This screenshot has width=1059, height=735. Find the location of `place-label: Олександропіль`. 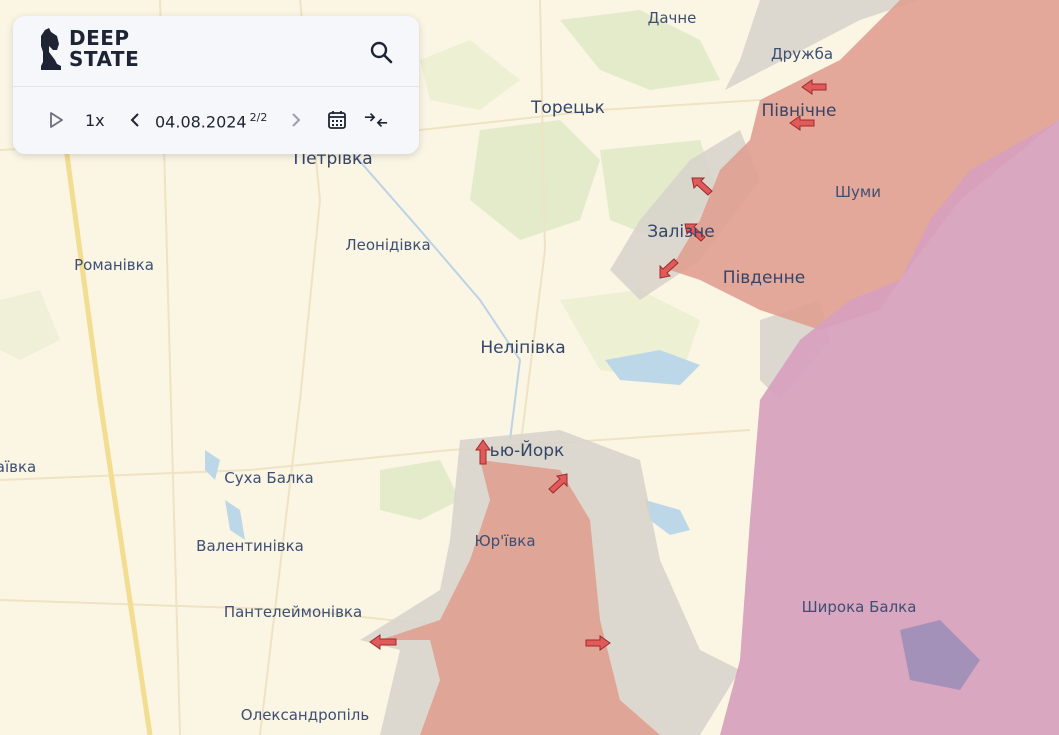

place-label: Олександропіль is located at coordinates (305, 715).